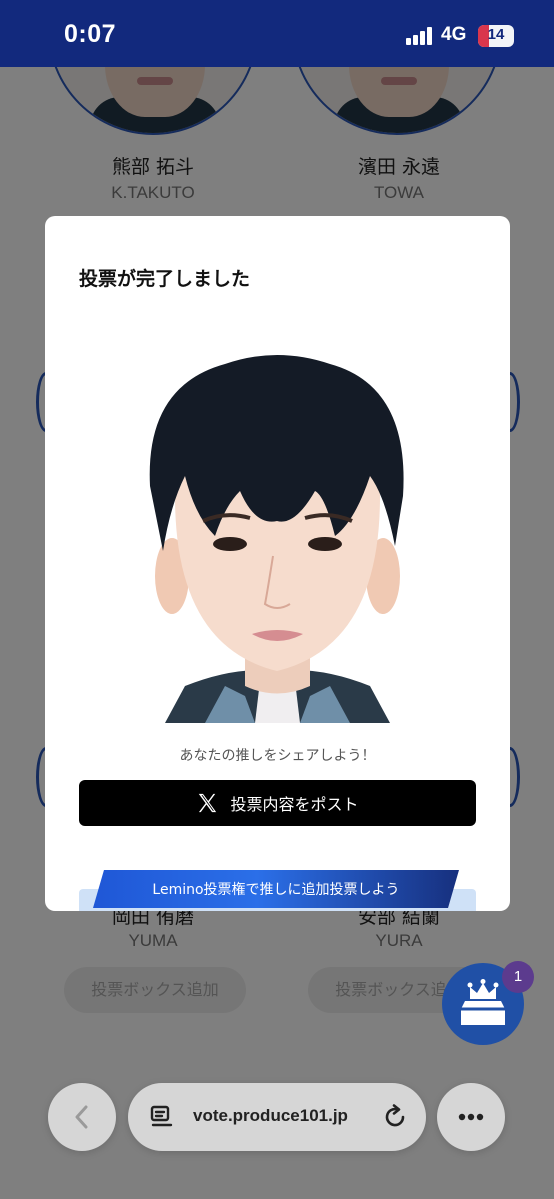  I want to click on status-time: 0:07, so click(90, 34).